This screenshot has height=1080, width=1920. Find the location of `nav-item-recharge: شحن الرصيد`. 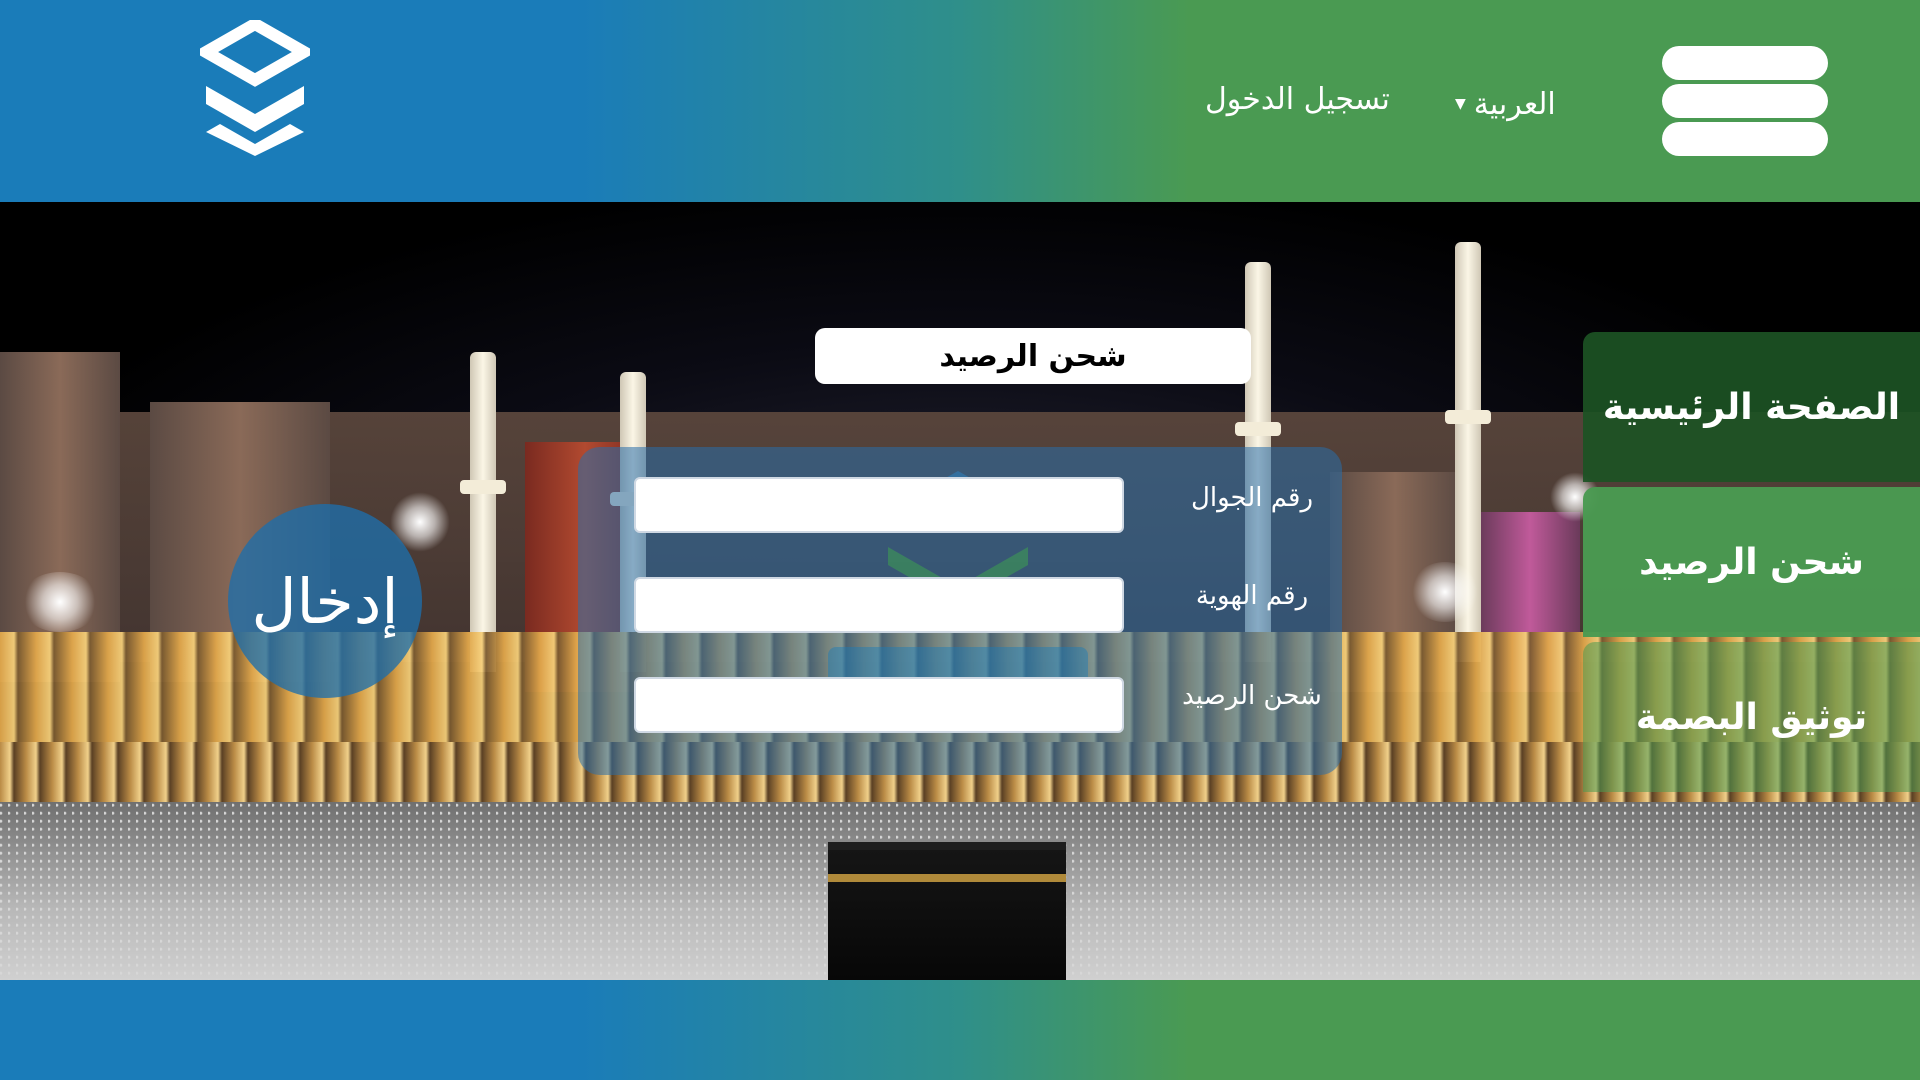

nav-item-recharge: شحن الرصيد is located at coordinates (1751, 562).